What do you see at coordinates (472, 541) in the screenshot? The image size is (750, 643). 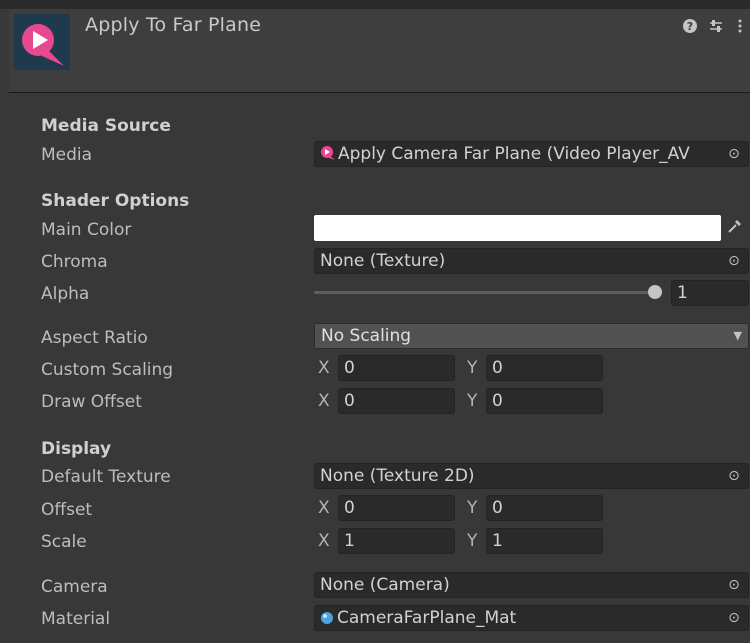 I see `scale-y-label: Y` at bounding box center [472, 541].